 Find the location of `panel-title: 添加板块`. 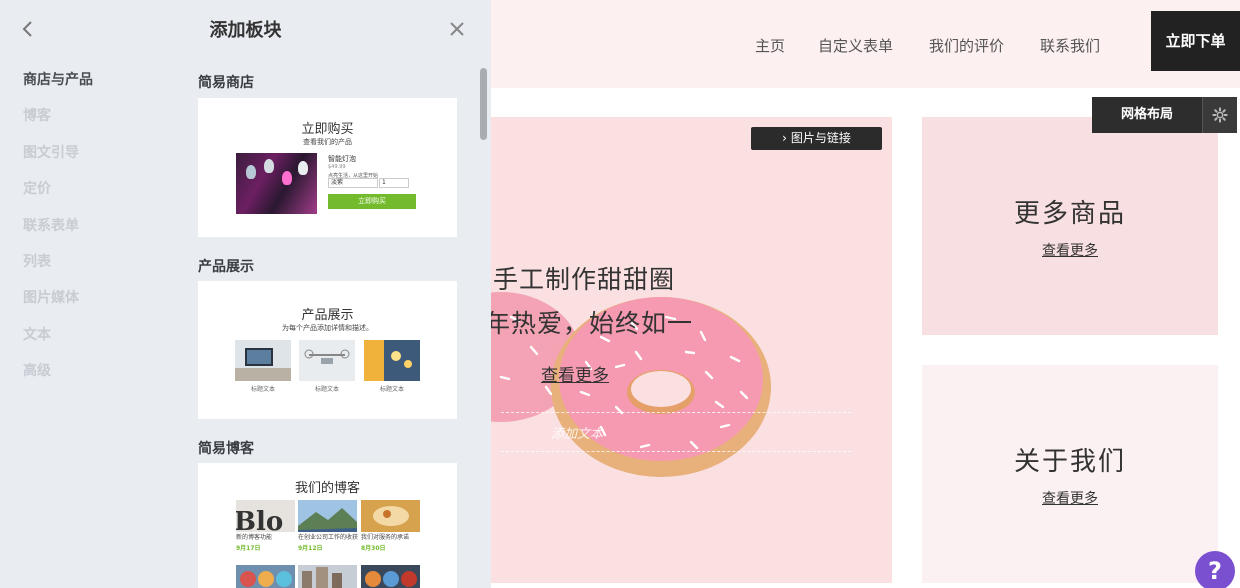

panel-title: 添加板块 is located at coordinates (245, 30).